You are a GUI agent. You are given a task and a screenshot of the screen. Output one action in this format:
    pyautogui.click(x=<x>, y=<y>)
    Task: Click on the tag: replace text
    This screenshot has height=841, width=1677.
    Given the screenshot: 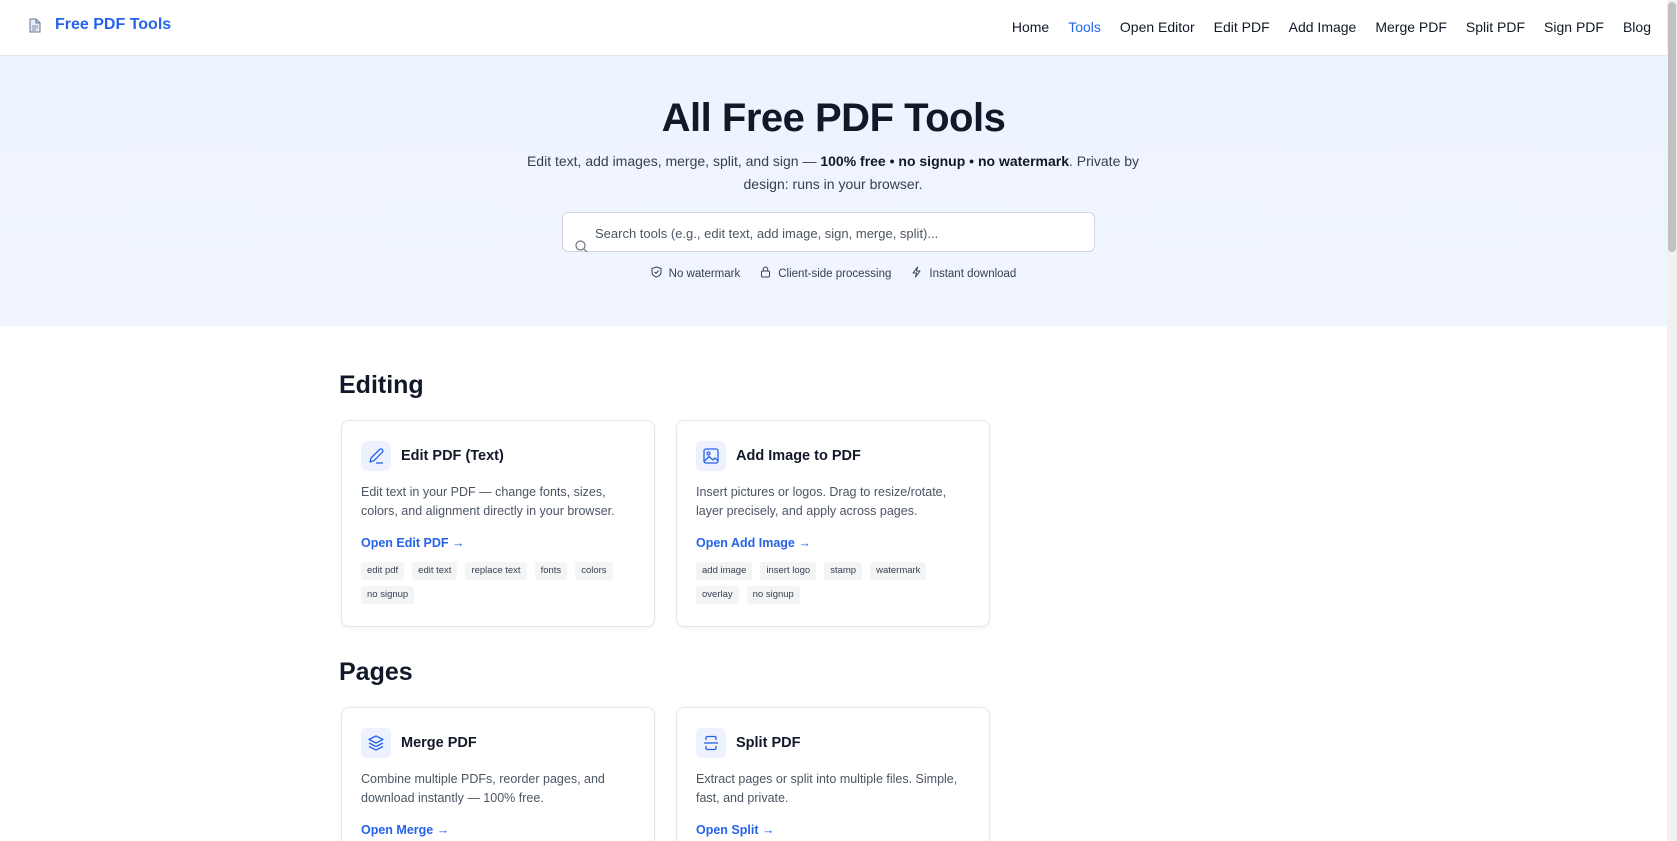 What is the action you would take?
    pyautogui.click(x=496, y=571)
    